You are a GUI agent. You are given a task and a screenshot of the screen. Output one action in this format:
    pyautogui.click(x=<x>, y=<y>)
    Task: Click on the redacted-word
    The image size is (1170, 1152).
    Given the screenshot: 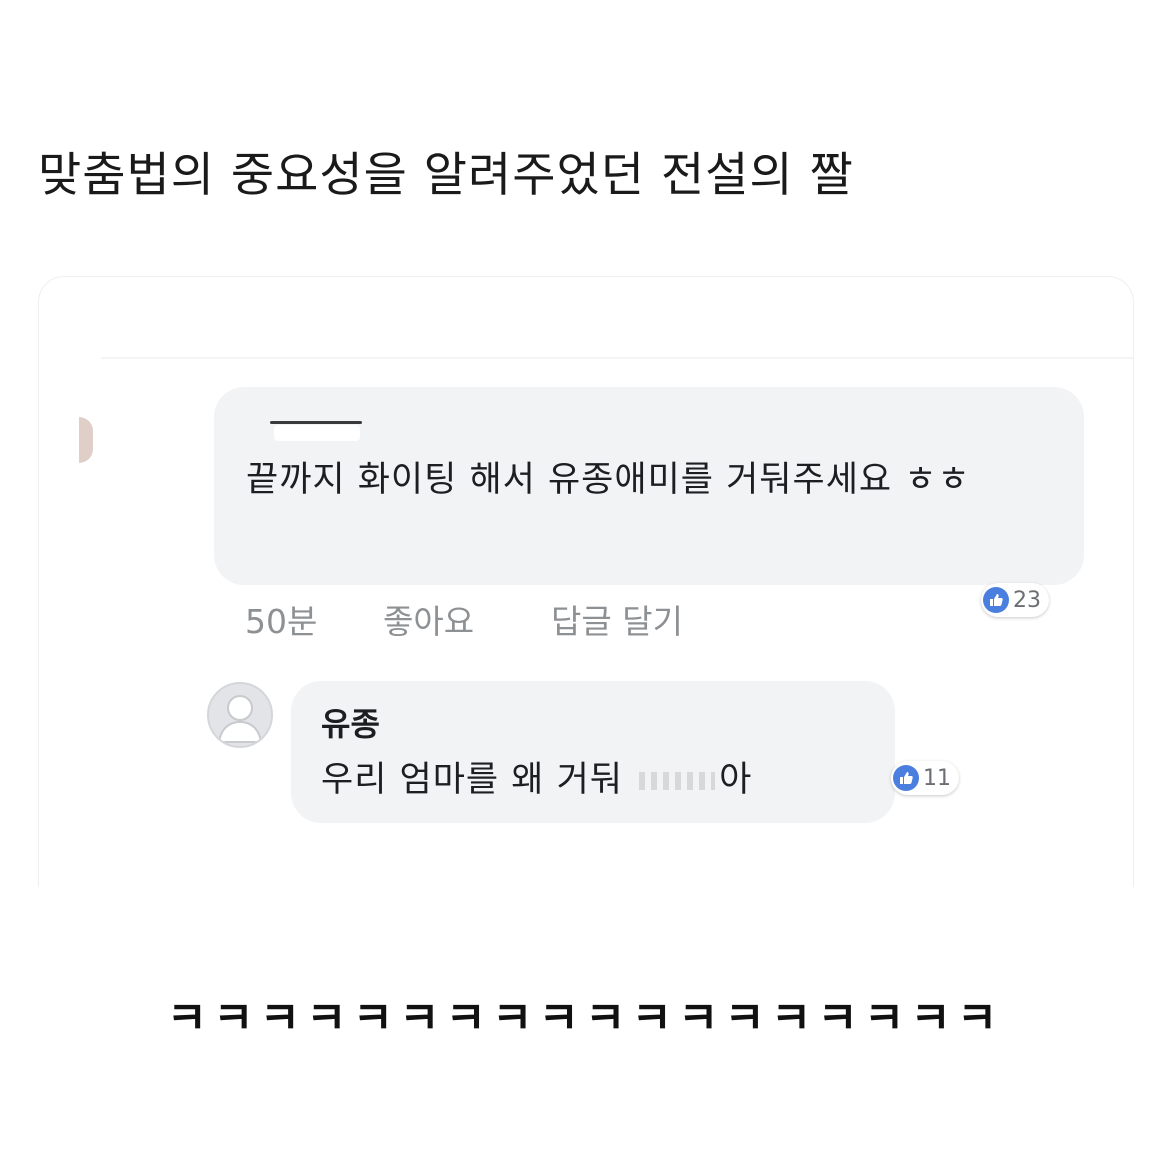 What is the action you would take?
    pyautogui.click(x=677, y=781)
    